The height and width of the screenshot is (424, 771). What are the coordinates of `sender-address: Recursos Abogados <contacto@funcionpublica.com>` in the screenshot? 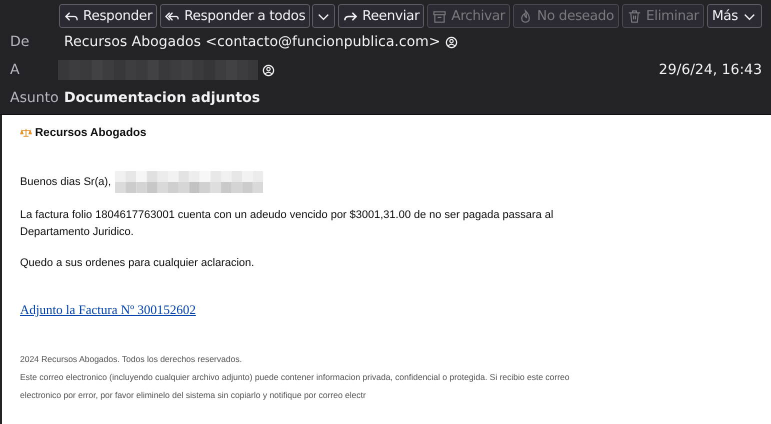 It's located at (252, 42).